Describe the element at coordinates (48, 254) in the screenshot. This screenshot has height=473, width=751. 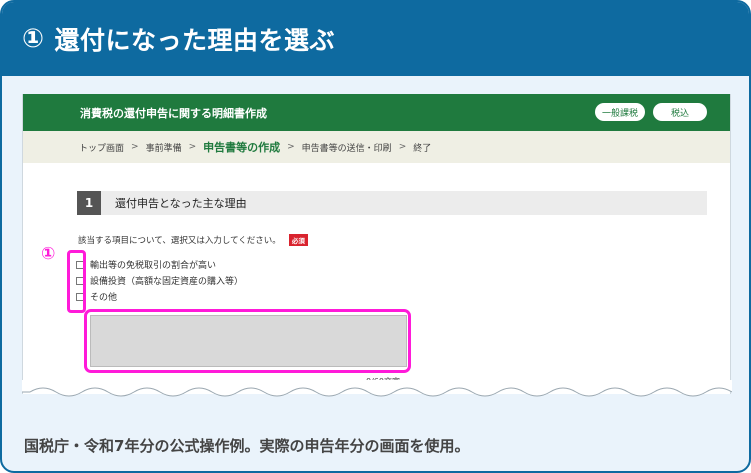
I see `annotation-number: ①` at that location.